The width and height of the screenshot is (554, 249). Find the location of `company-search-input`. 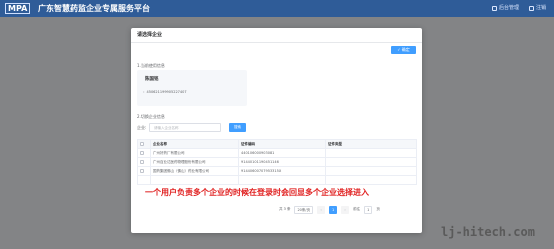

company-search-input is located at coordinates (185, 127).